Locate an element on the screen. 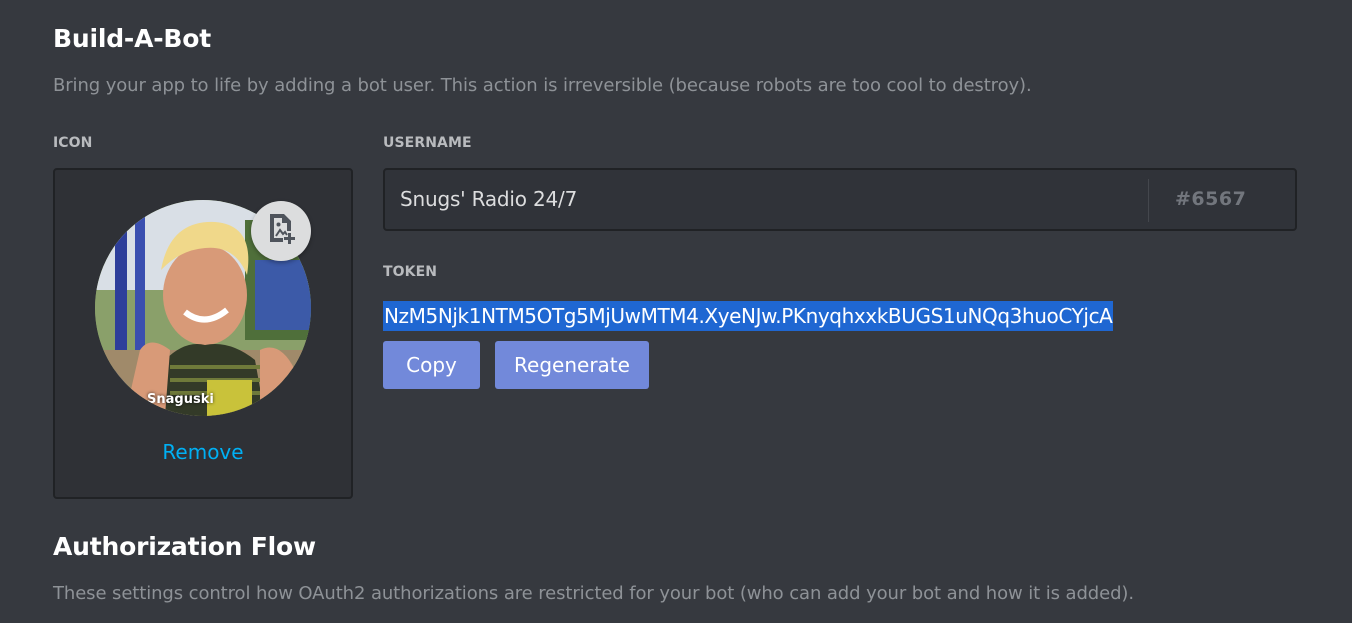 This screenshot has height=623, width=1352. copy-token-button: Copy is located at coordinates (431, 365).